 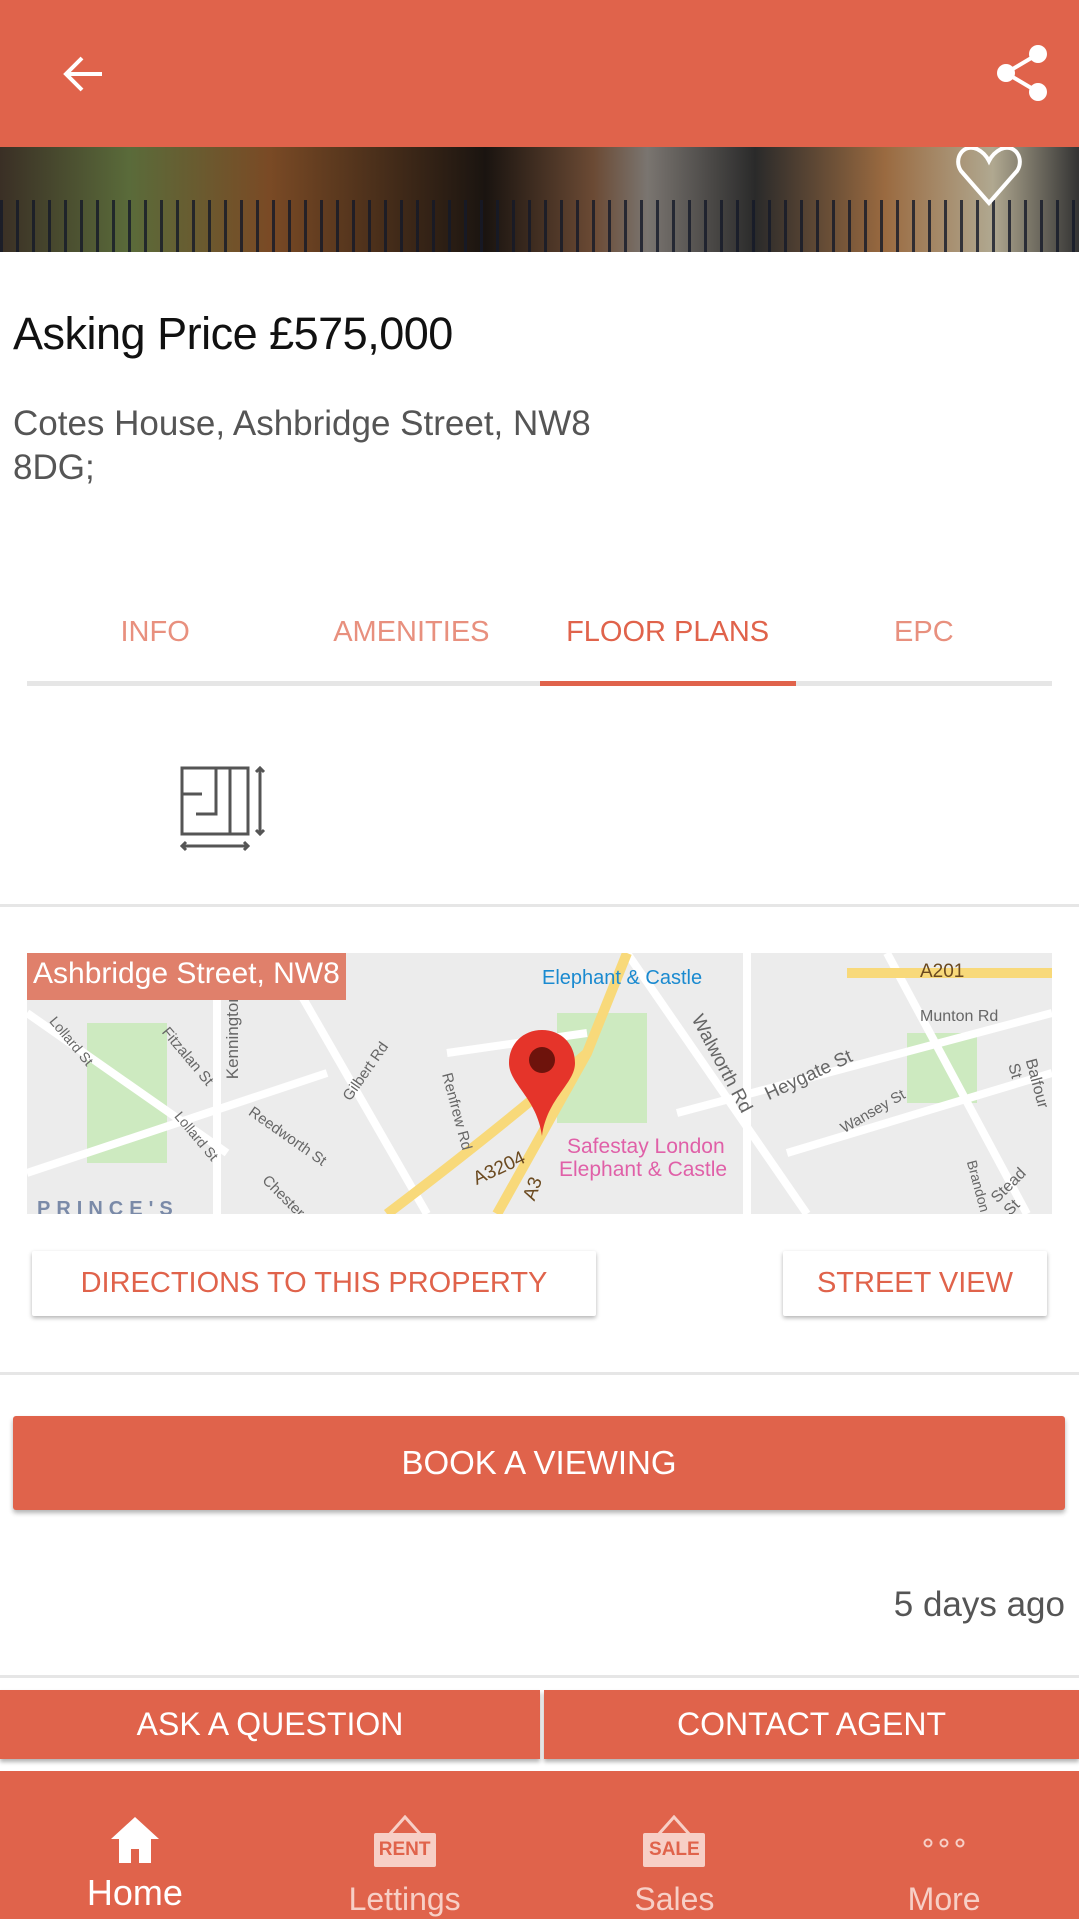 What do you see at coordinates (674, 1899) in the screenshot?
I see `nav-label: Sales` at bounding box center [674, 1899].